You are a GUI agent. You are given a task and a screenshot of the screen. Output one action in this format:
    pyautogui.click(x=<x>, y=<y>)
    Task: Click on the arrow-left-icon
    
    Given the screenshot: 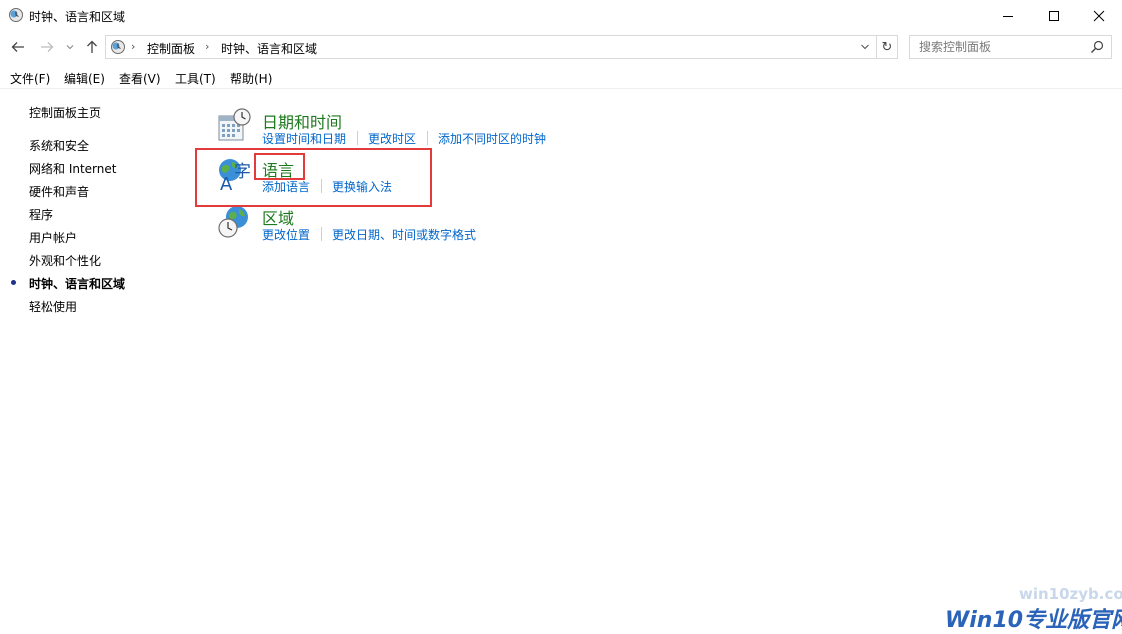 What is the action you would take?
    pyautogui.click(x=17, y=47)
    